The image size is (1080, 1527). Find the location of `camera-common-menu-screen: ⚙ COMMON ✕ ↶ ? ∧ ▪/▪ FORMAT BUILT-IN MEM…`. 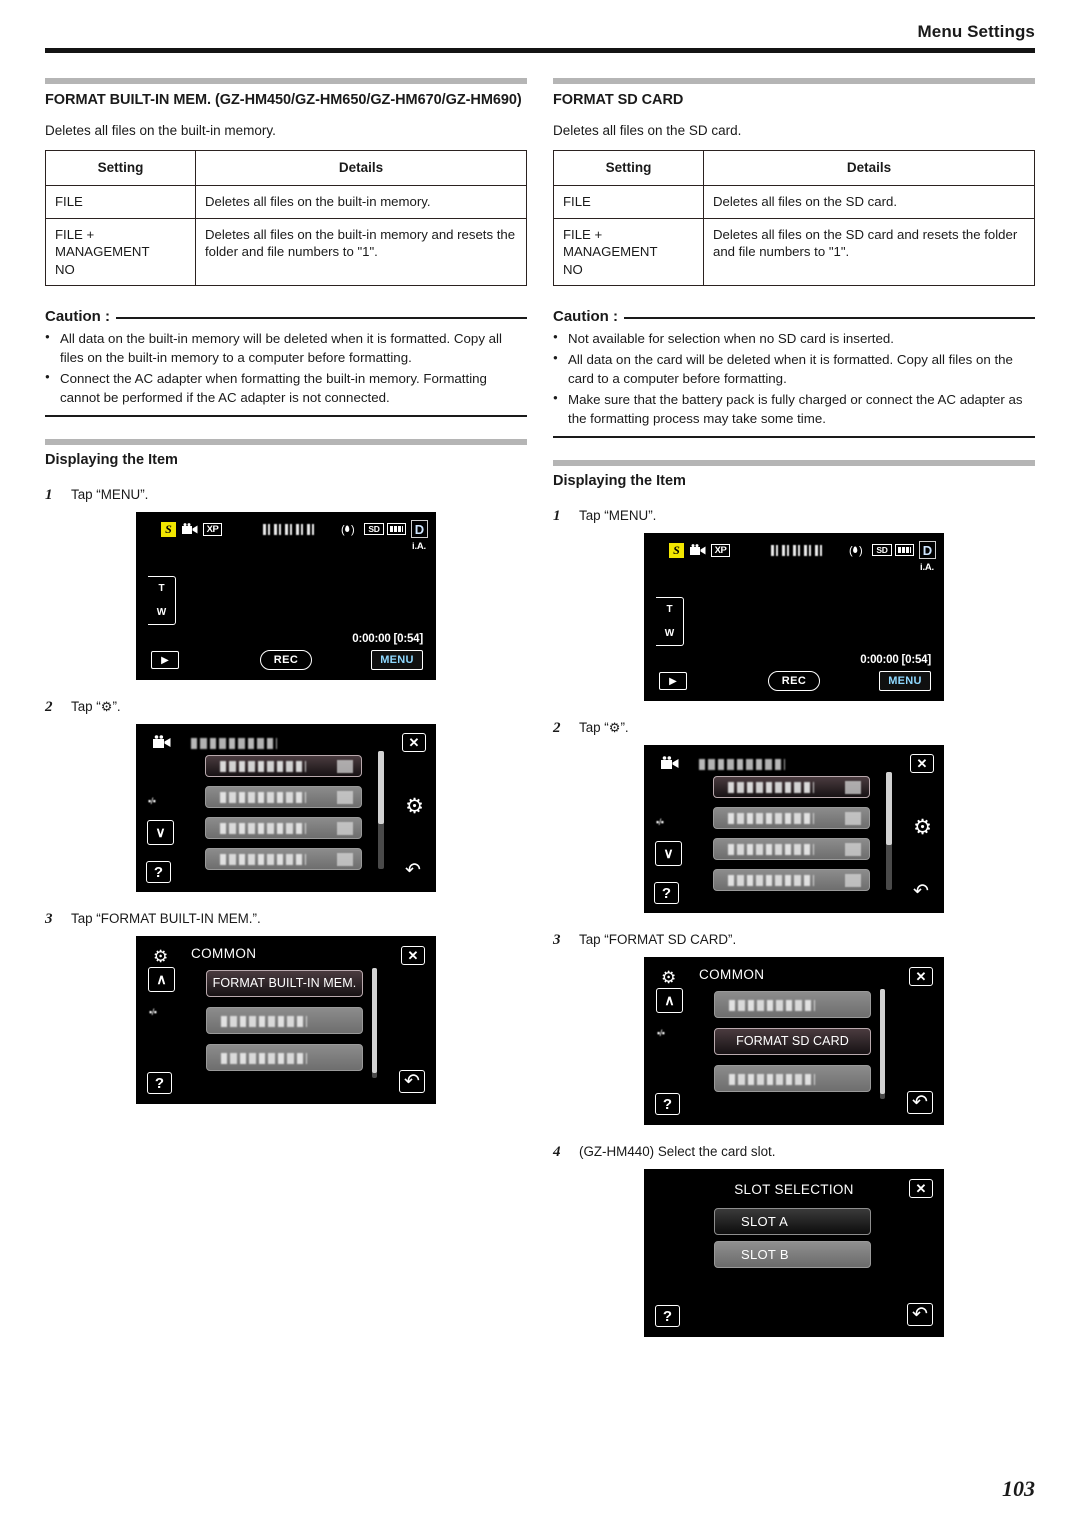

camera-common-menu-screen: ⚙ COMMON ✕ ↶ ? ∧ ▪/▪ FORMAT BUILT-IN MEM… is located at coordinates (286, 1020).